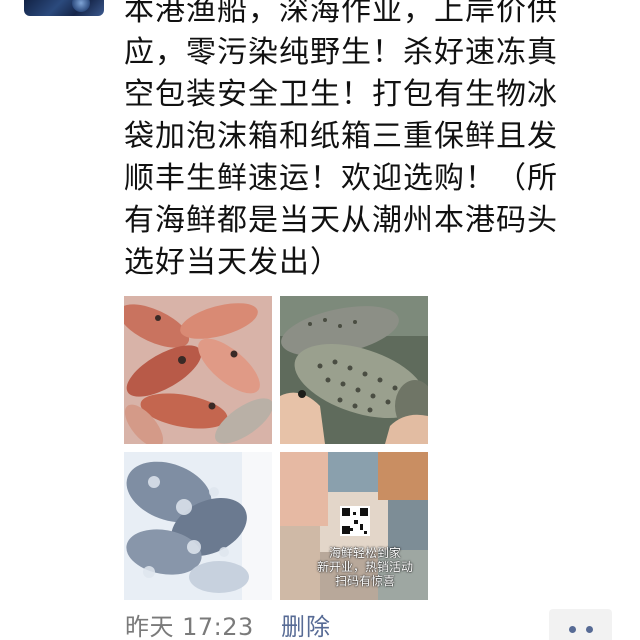 This screenshot has height=640, width=640. I want to click on post-text-line: 本港渔船，深海作业，上岸价供, so click(341, 14).